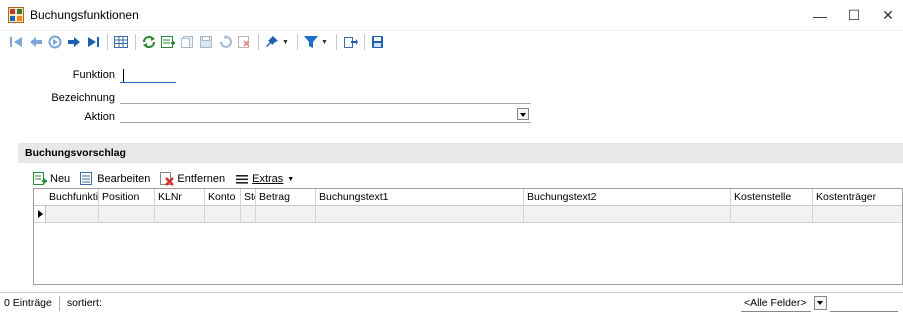 This screenshot has width=903, height=313. I want to click on extras-button: Extras ▼, so click(264, 179).